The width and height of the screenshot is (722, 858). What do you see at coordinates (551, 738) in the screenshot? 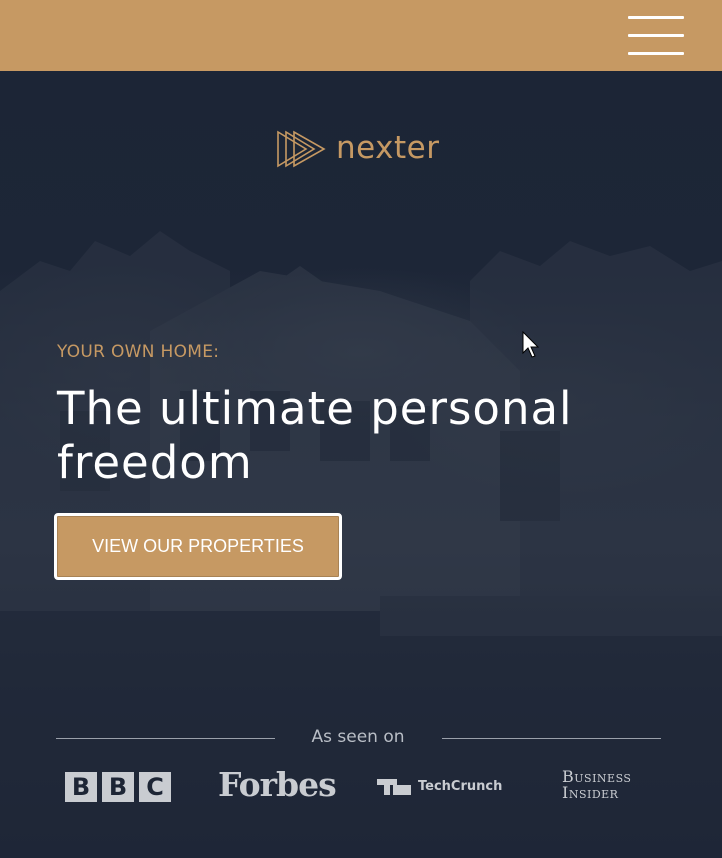
I see `divider-right` at bounding box center [551, 738].